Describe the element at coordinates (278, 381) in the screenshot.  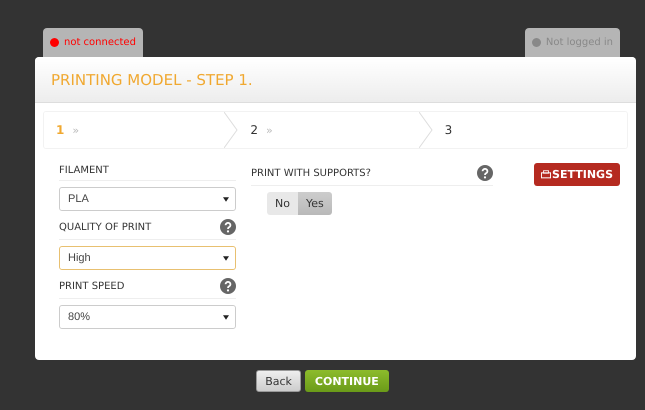
I see `back-button: Back` at that location.